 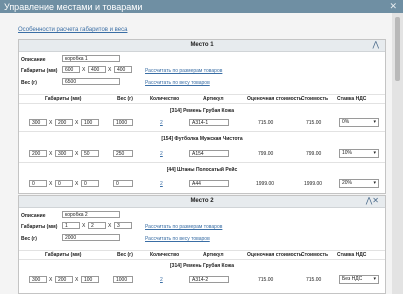 I want to click on place-title: Место 2, so click(x=202, y=201).